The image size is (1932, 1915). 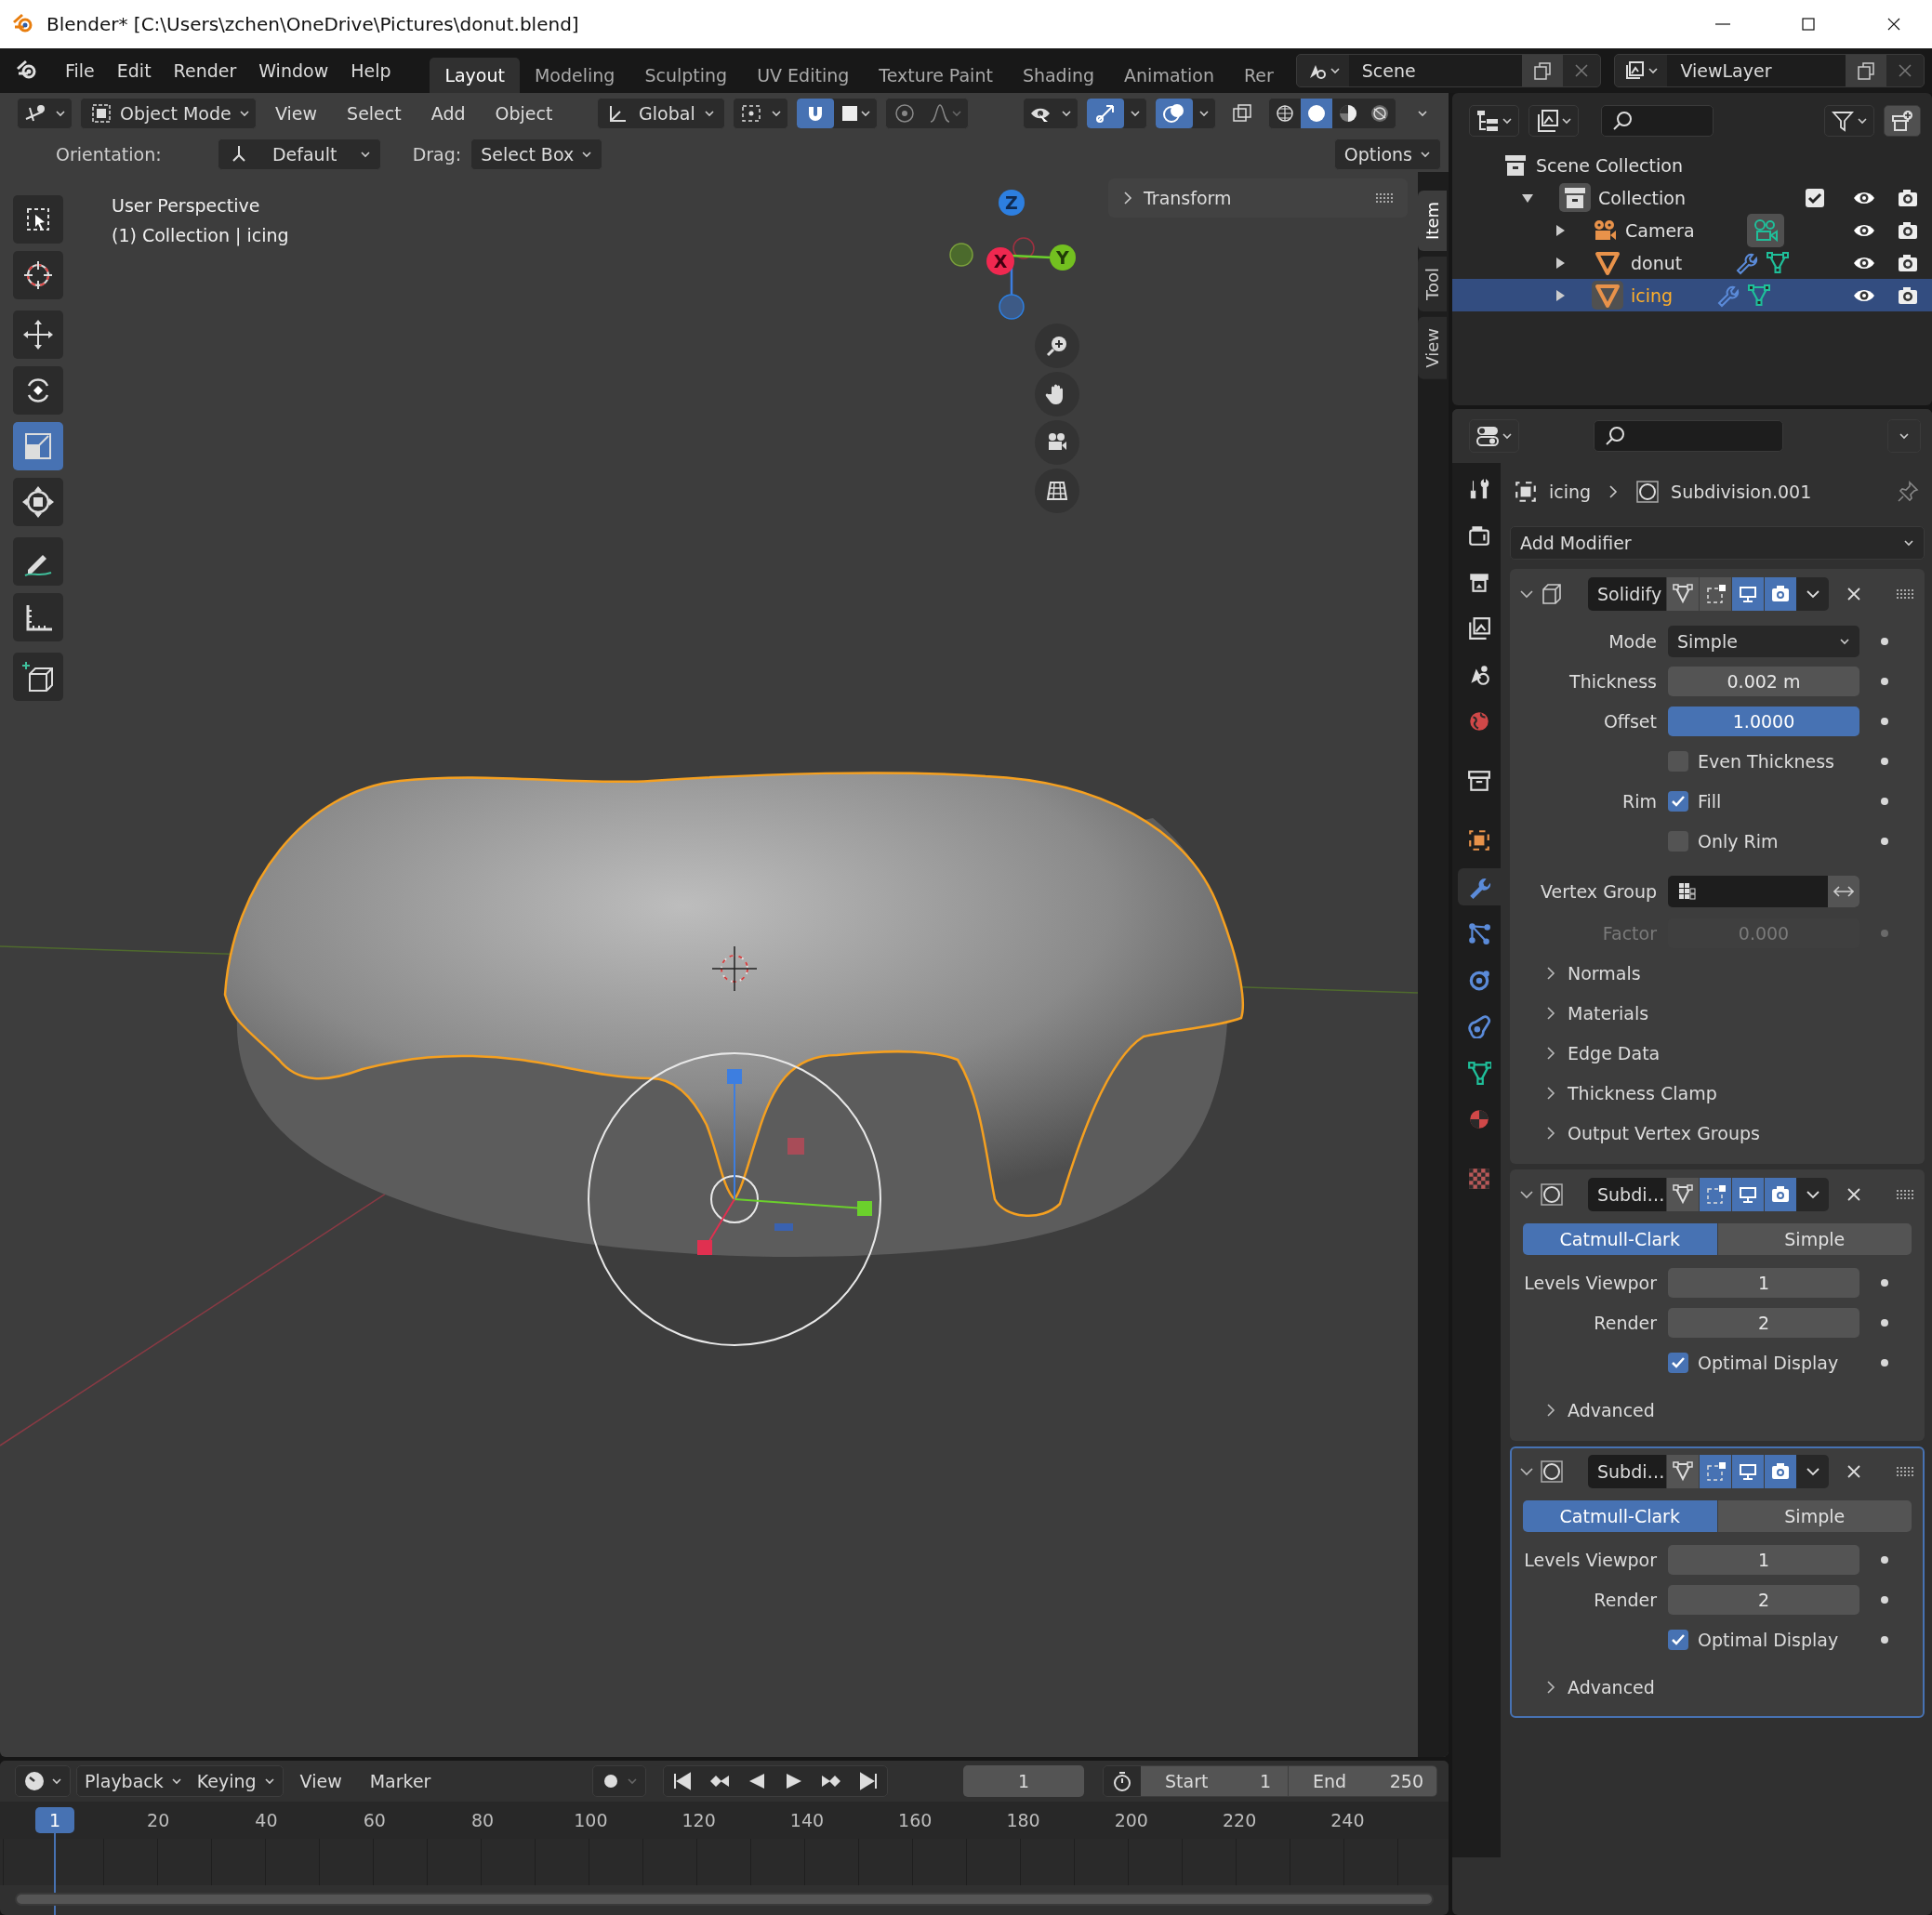 I want to click on checkbox-label: Only Rim, so click(x=1739, y=841).